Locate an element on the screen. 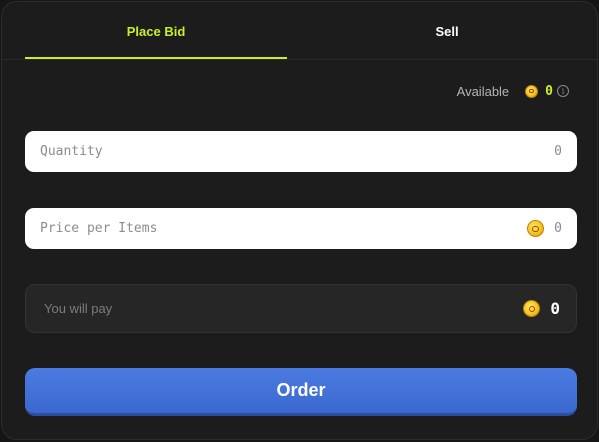 The width and height of the screenshot is (599, 442). pay-value: 0 is located at coordinates (555, 308).